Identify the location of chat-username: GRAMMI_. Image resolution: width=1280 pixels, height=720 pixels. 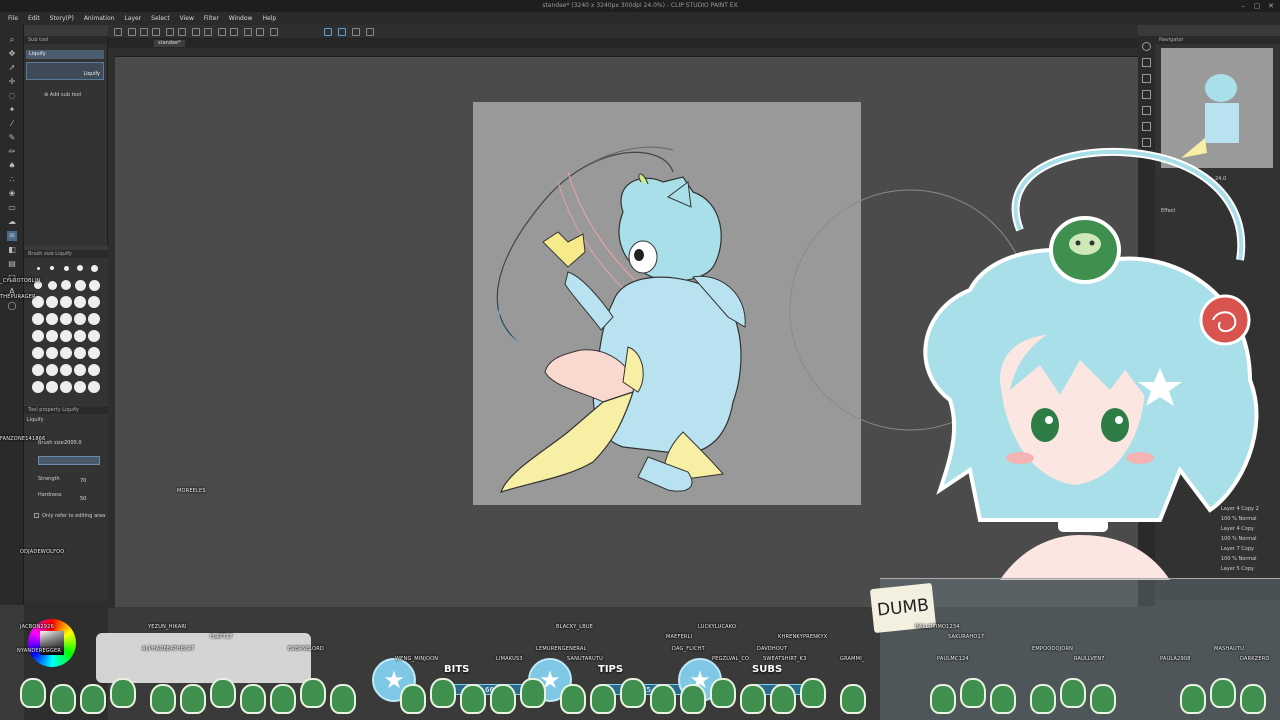
(852, 659).